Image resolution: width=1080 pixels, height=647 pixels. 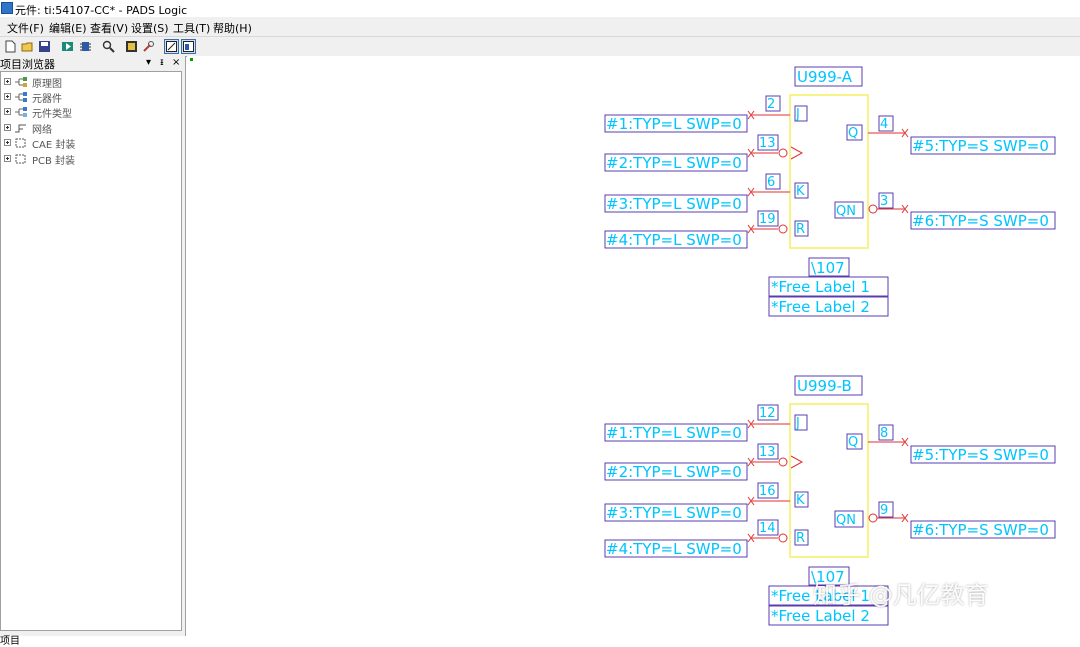 I want to click on pin-number: 16, so click(x=767, y=491).